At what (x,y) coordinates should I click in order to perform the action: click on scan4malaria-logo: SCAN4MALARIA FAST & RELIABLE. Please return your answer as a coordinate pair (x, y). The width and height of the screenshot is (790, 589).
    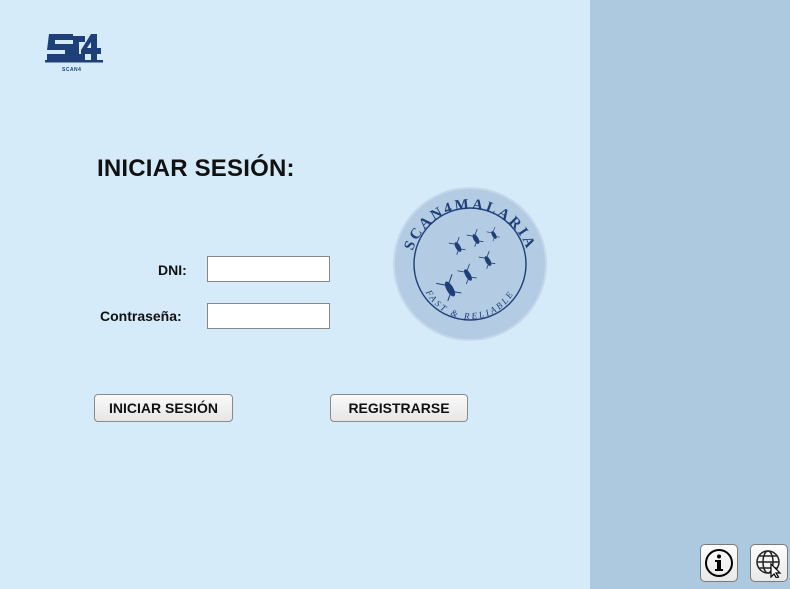
    Looking at the image, I should click on (470, 264).